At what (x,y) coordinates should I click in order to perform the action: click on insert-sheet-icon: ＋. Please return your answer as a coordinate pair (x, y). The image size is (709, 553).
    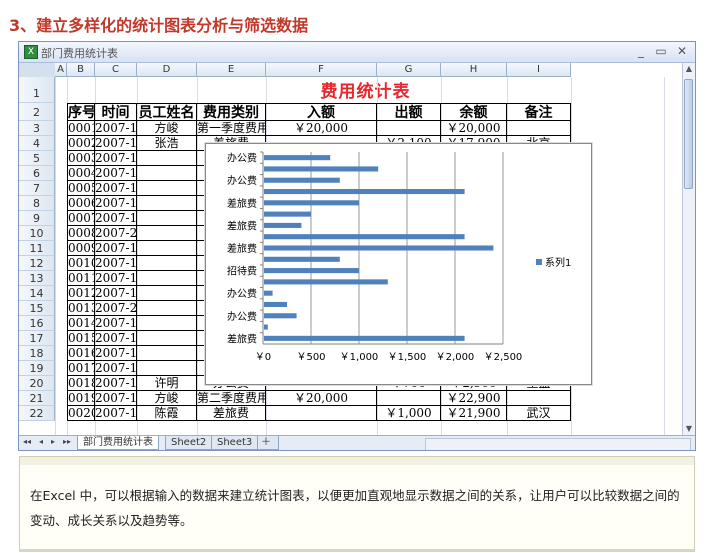
    Looking at the image, I should click on (268, 443).